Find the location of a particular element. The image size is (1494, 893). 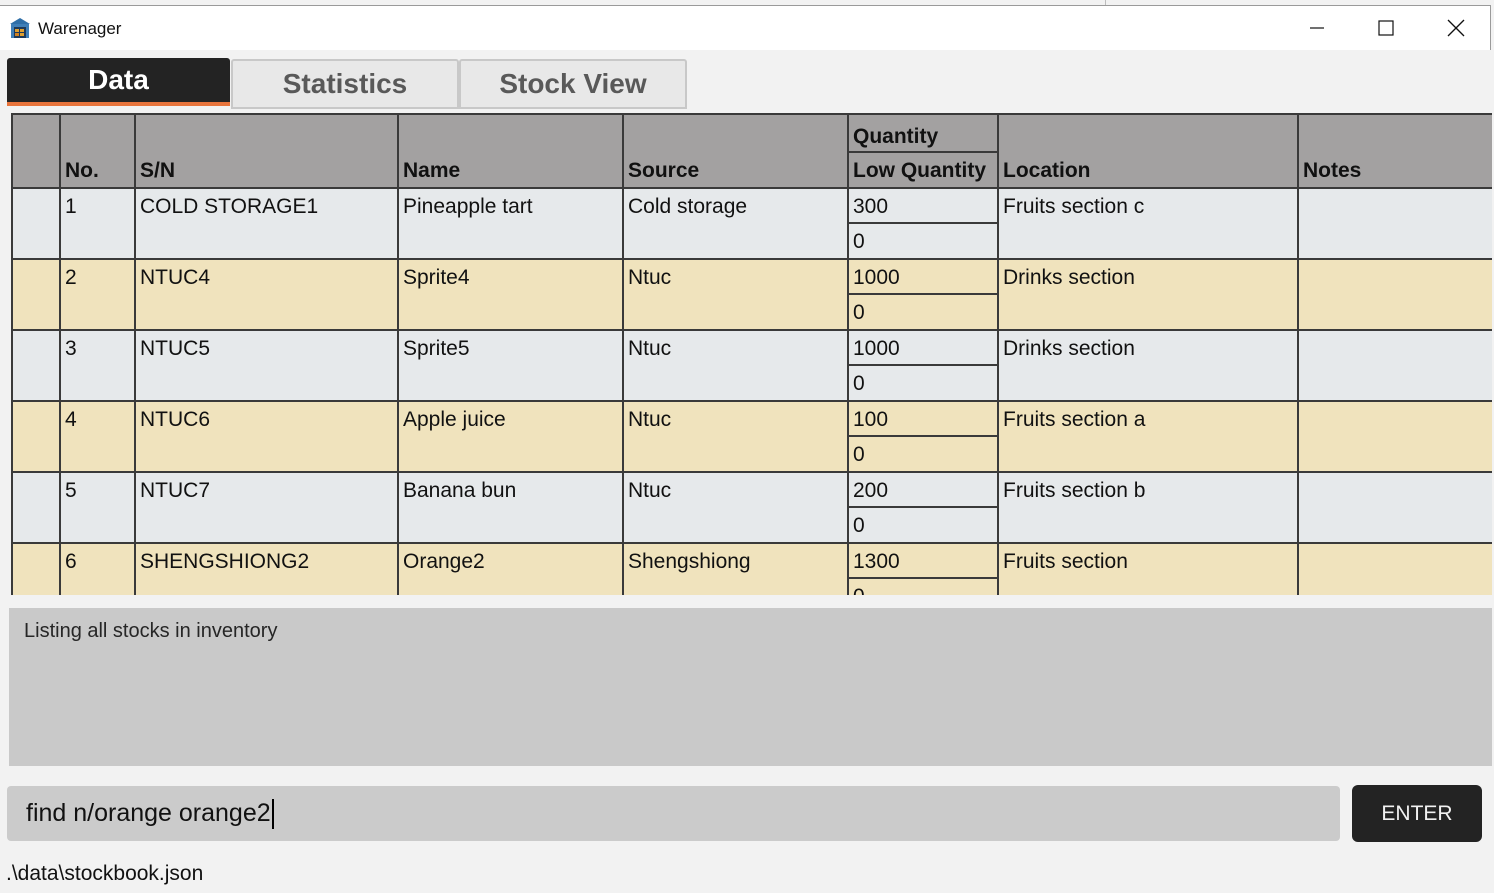

close-button is located at coordinates (1456, 28).